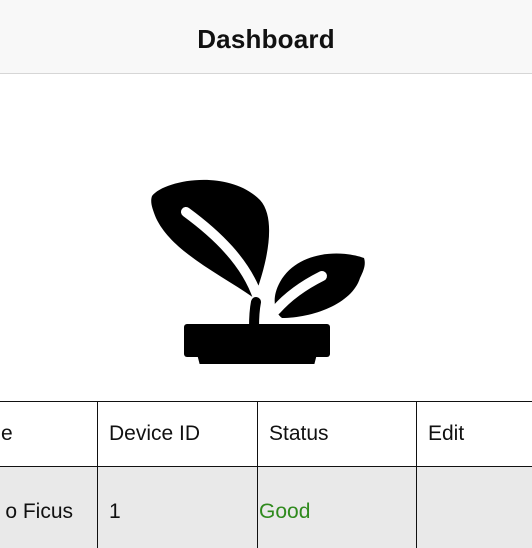 The image size is (532, 548). What do you see at coordinates (49, 507) in the screenshot?
I see `device-name-cell: o Ficus` at bounding box center [49, 507].